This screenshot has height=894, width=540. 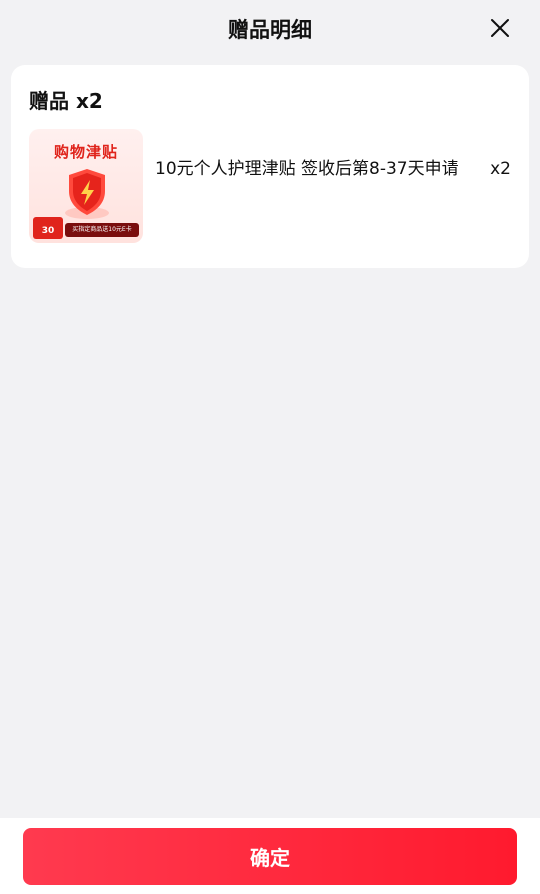 What do you see at coordinates (85, 152) in the screenshot?
I see `thumbnail-title: 购物津贴` at bounding box center [85, 152].